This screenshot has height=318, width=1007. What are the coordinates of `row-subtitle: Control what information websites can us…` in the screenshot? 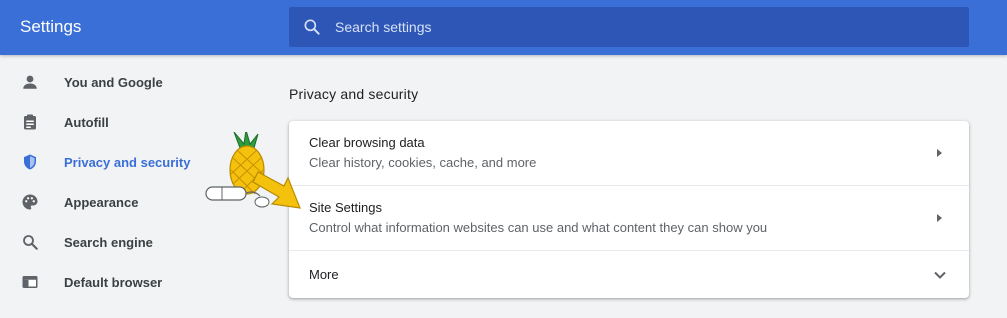 It's located at (538, 227).